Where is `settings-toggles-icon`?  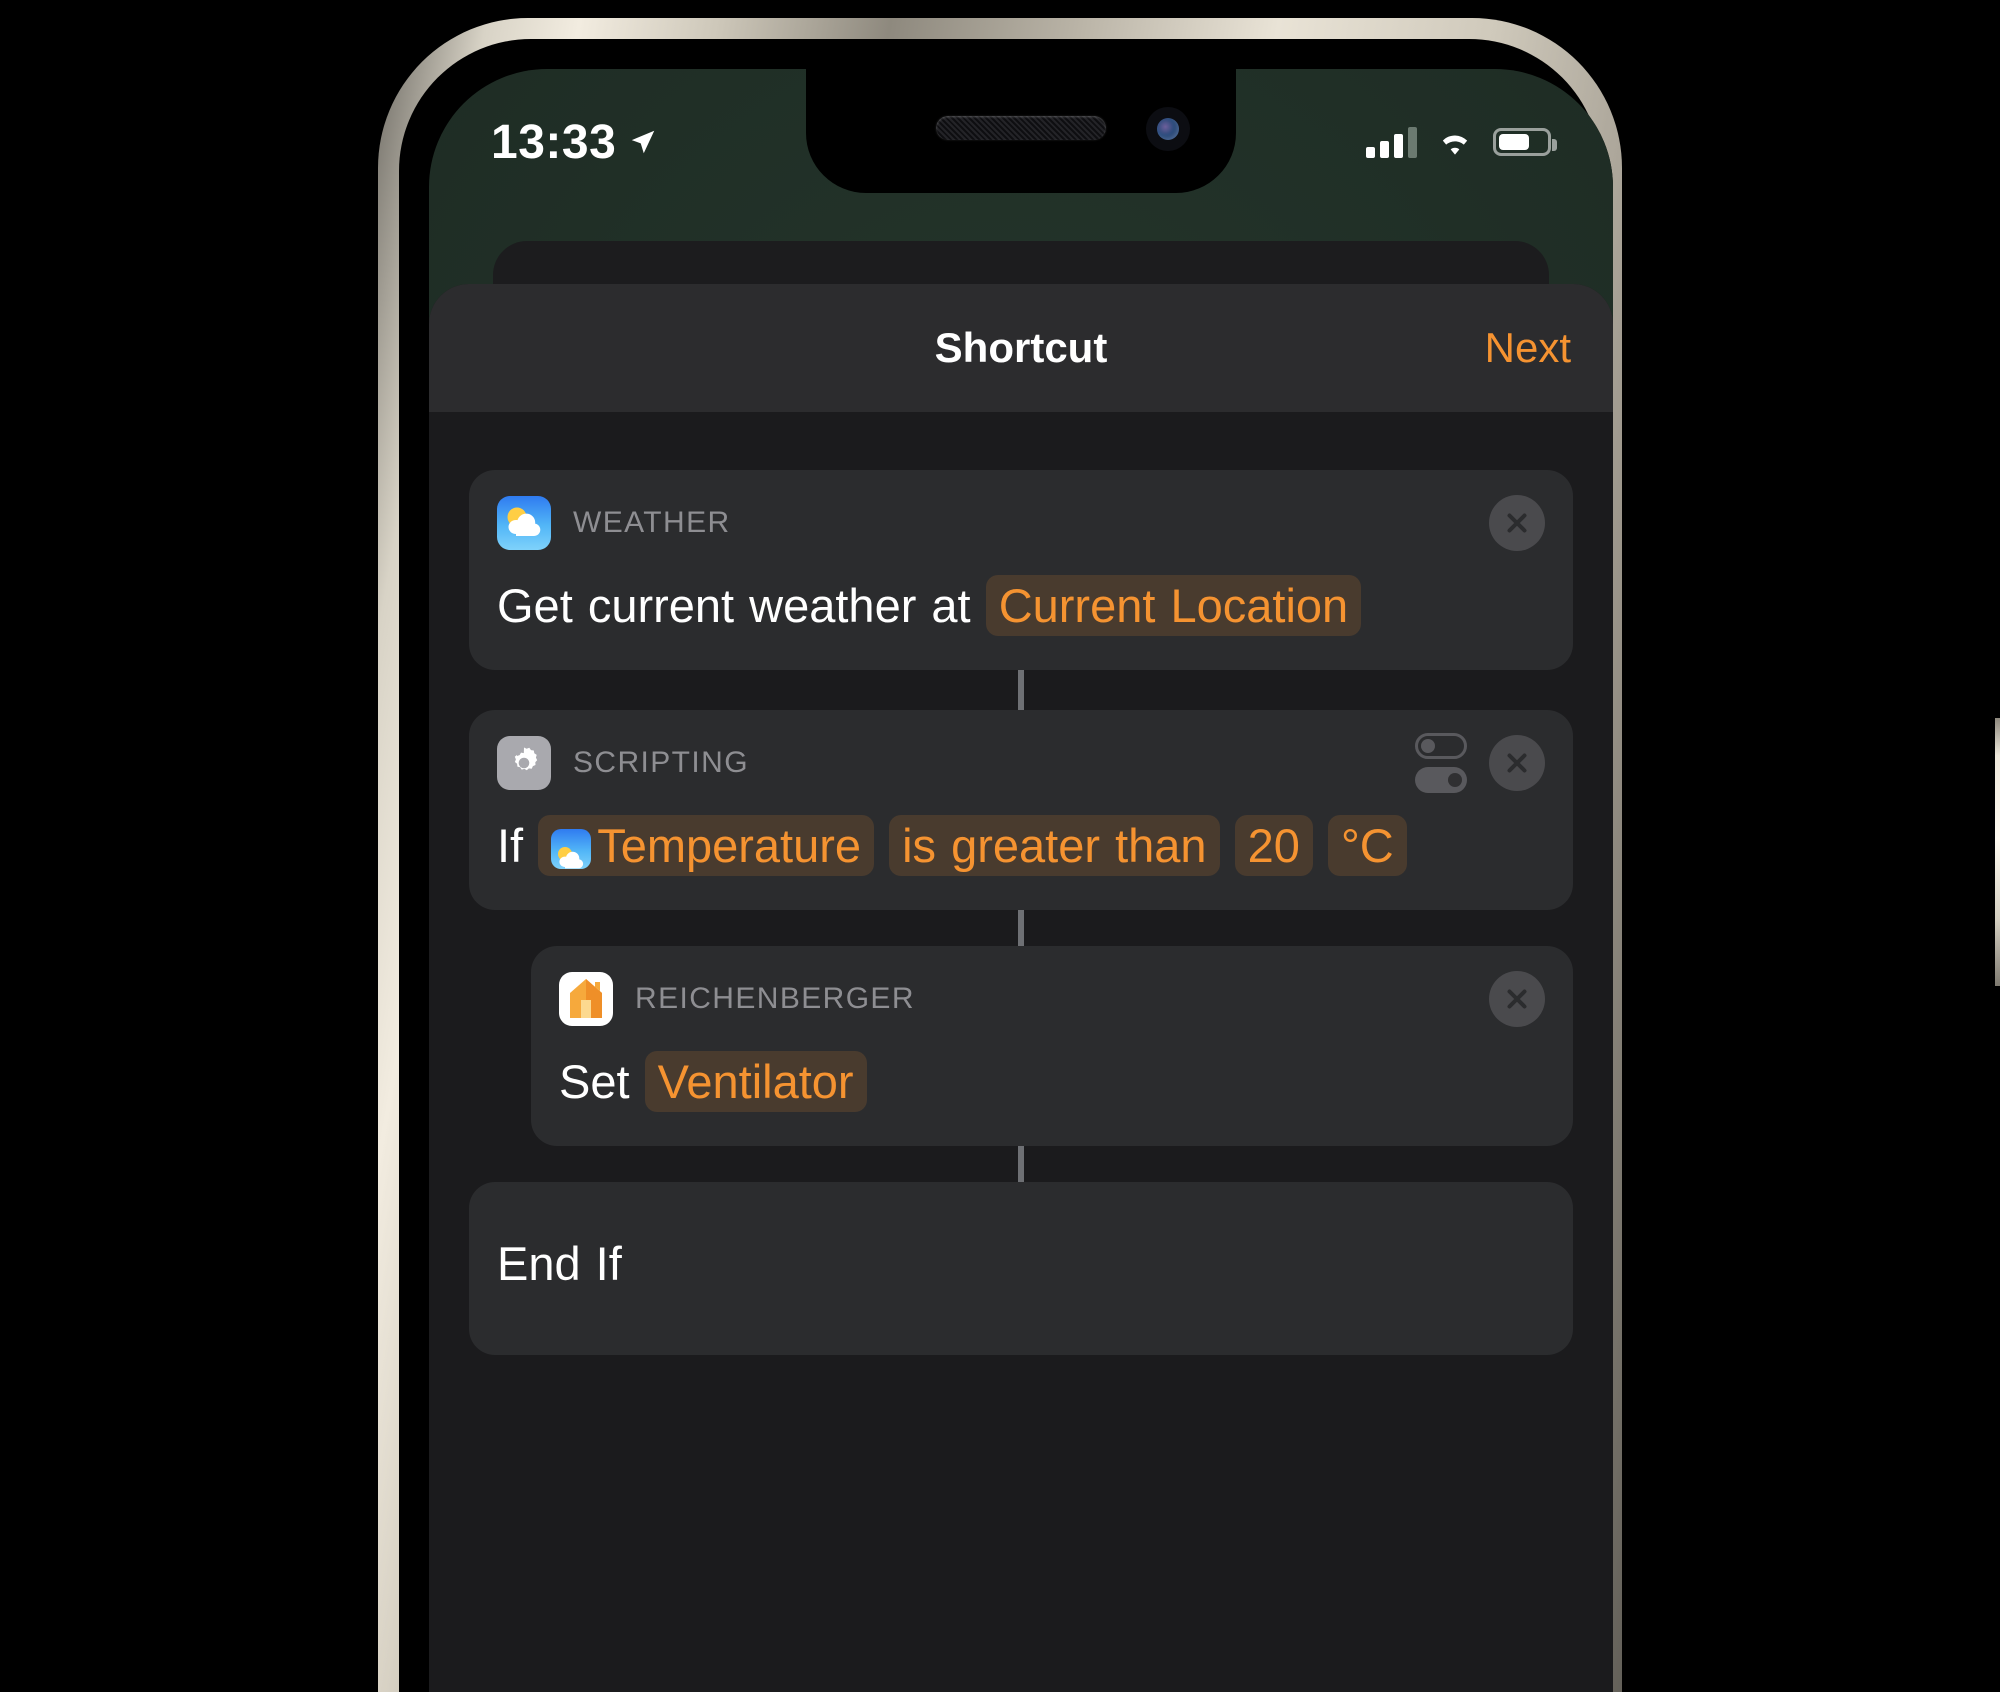
settings-toggles-icon is located at coordinates (1441, 763).